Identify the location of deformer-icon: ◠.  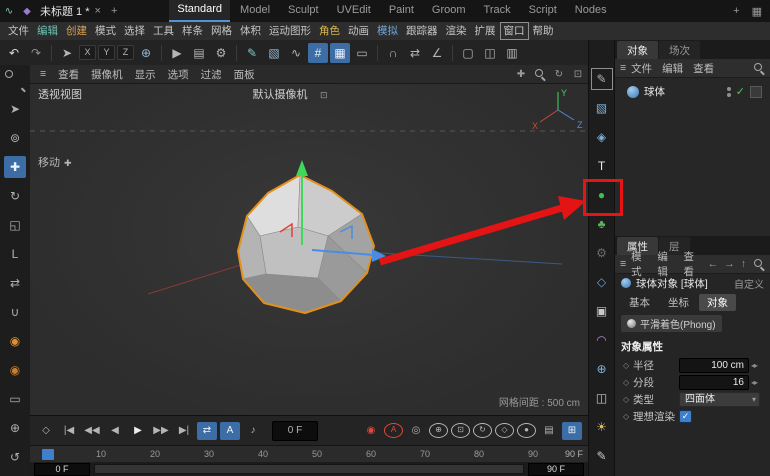
(602, 340).